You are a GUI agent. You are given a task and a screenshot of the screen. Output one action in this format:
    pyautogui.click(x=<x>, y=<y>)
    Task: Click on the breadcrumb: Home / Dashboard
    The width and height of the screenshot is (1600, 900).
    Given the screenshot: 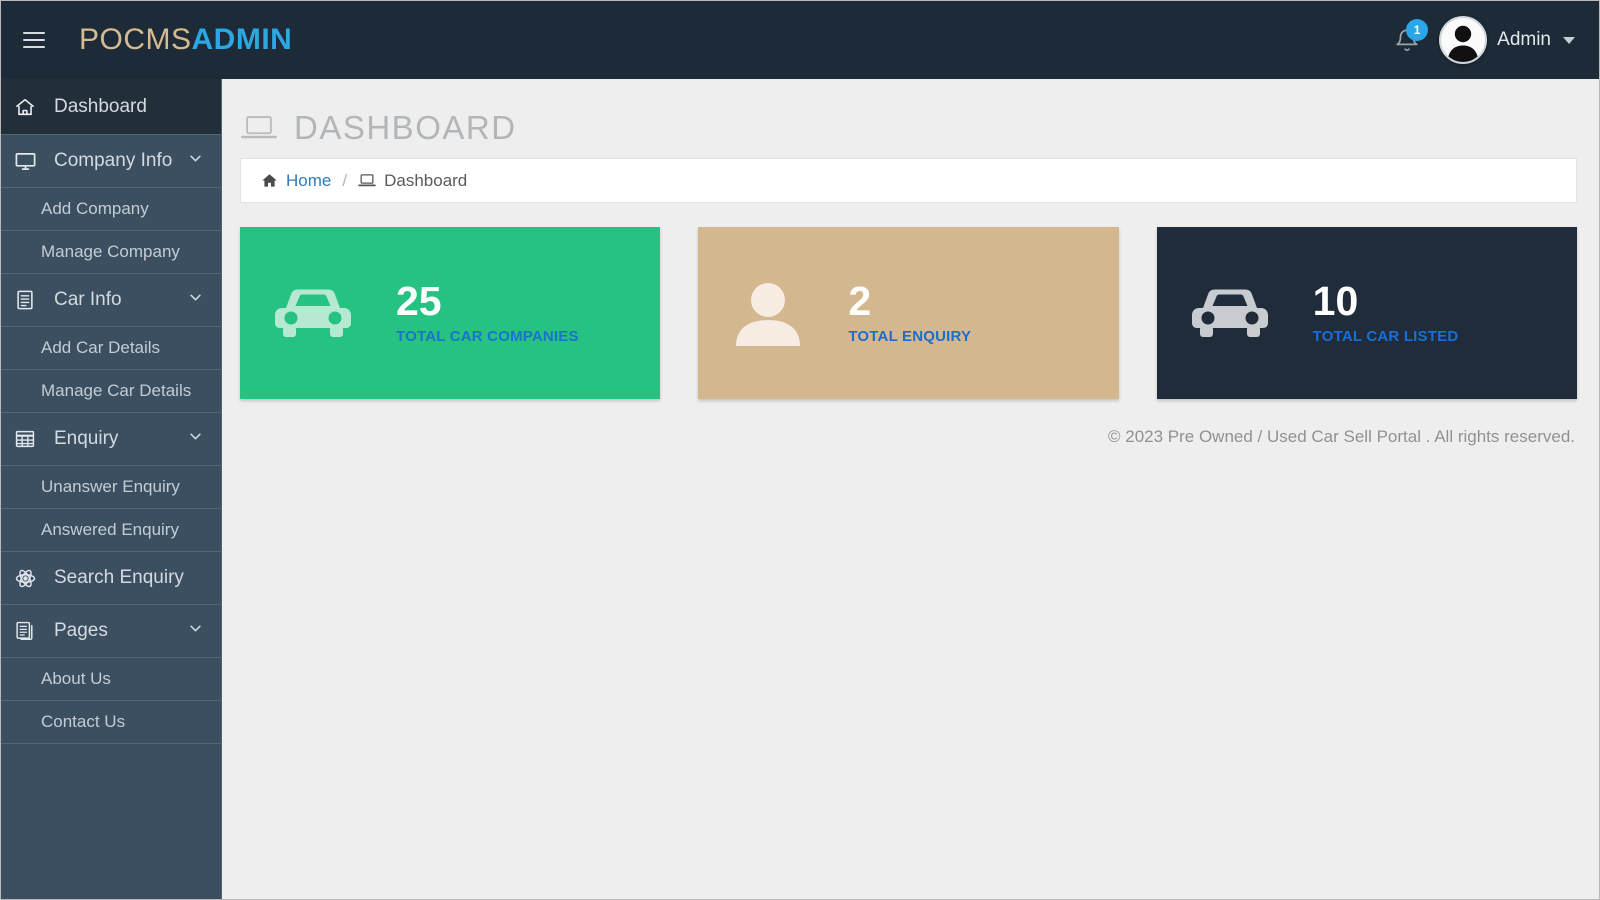 What is the action you would take?
    pyautogui.click(x=908, y=180)
    